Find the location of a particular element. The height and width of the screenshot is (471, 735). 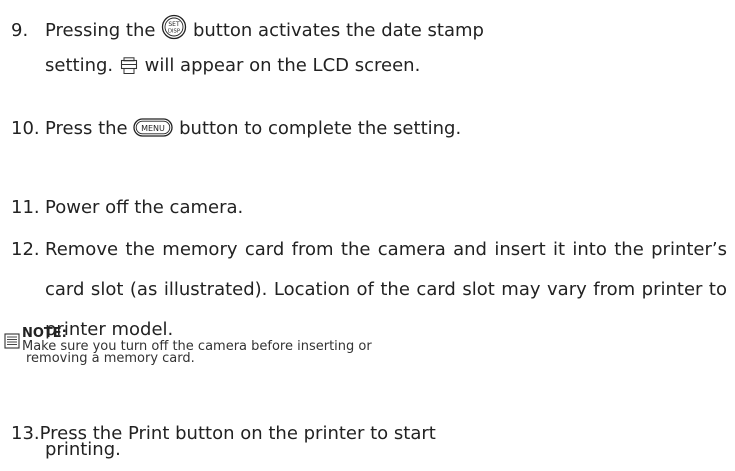

step-text: setting. is located at coordinates (79, 65).